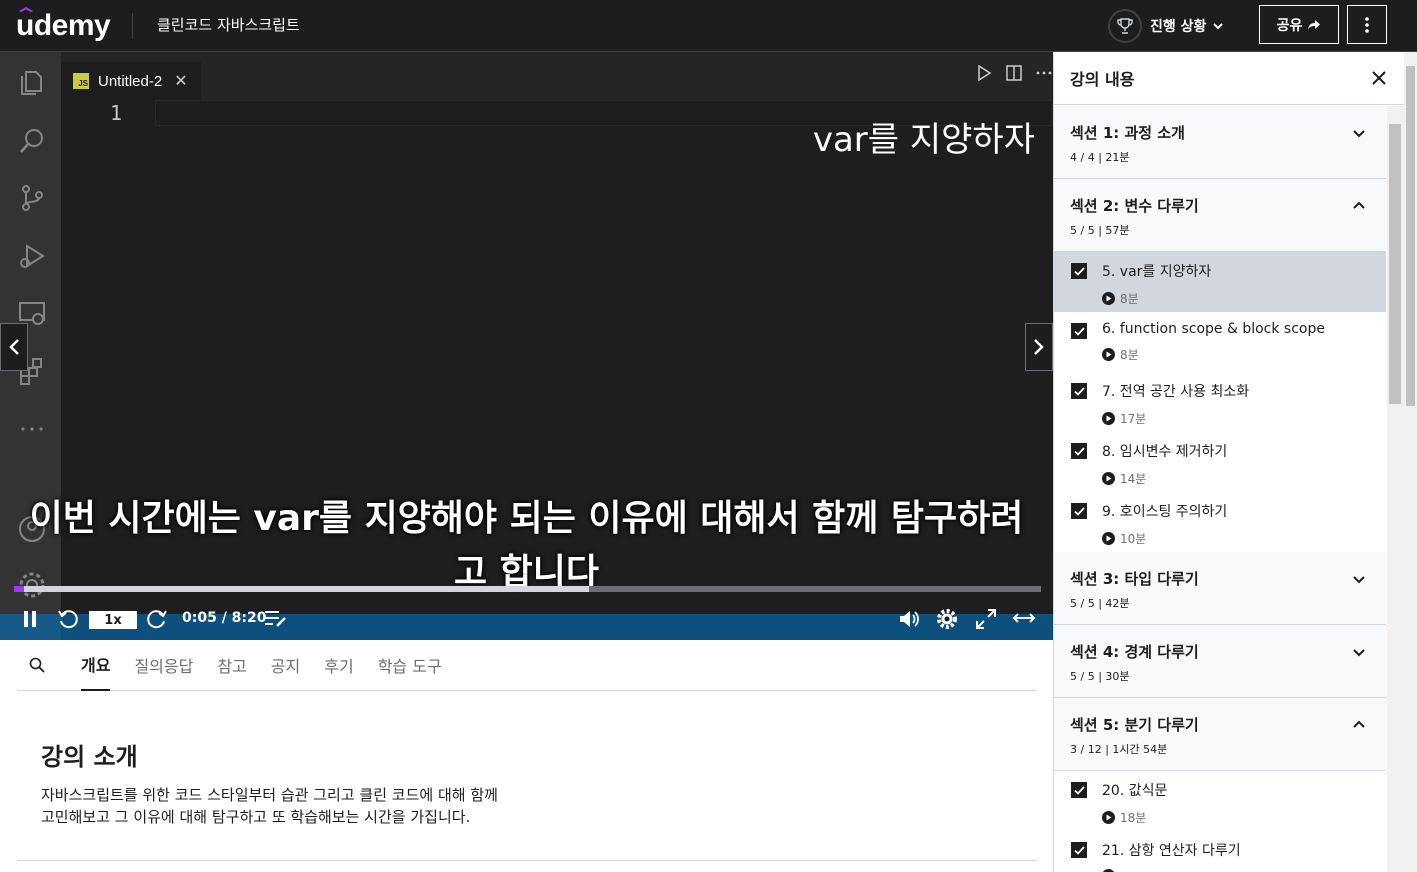 The height and width of the screenshot is (872, 1417). I want to click on course-title: 클린코드 자바스크립트, so click(228, 24).